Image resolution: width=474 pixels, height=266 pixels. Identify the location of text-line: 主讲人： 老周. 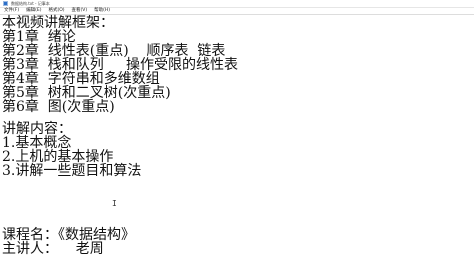
(53, 249).